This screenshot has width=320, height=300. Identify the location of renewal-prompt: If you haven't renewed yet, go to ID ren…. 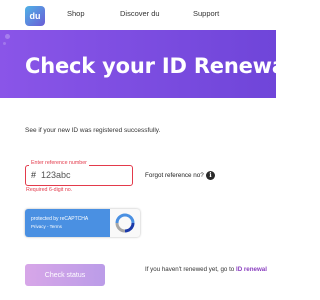
(207, 269).